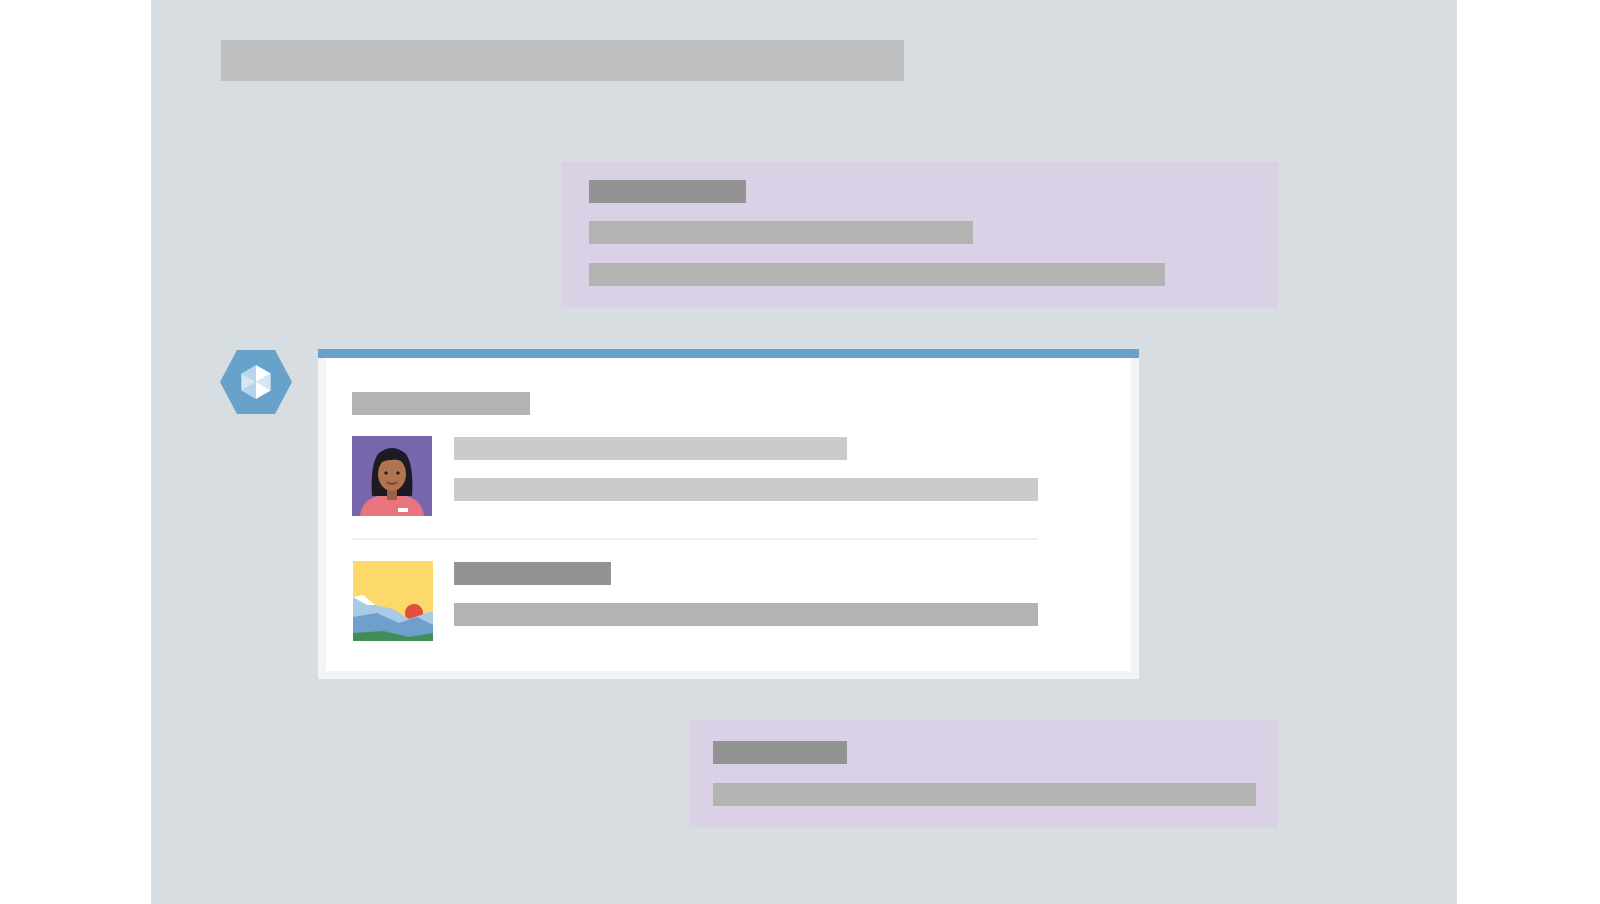 The image size is (1600, 904). What do you see at coordinates (562, 60) in the screenshot?
I see `header-title-placeholder` at bounding box center [562, 60].